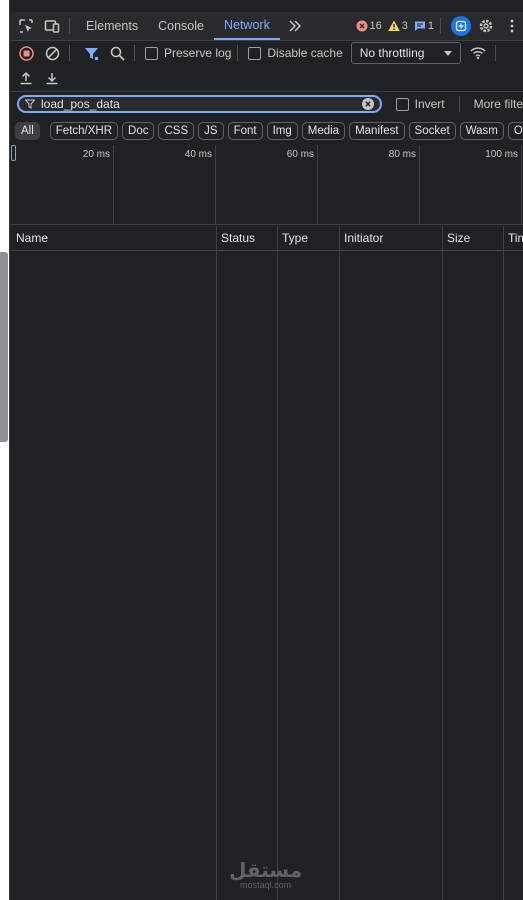  Describe the element at coordinates (267, 78) in the screenshot. I see `import-export-toolbar` at that location.